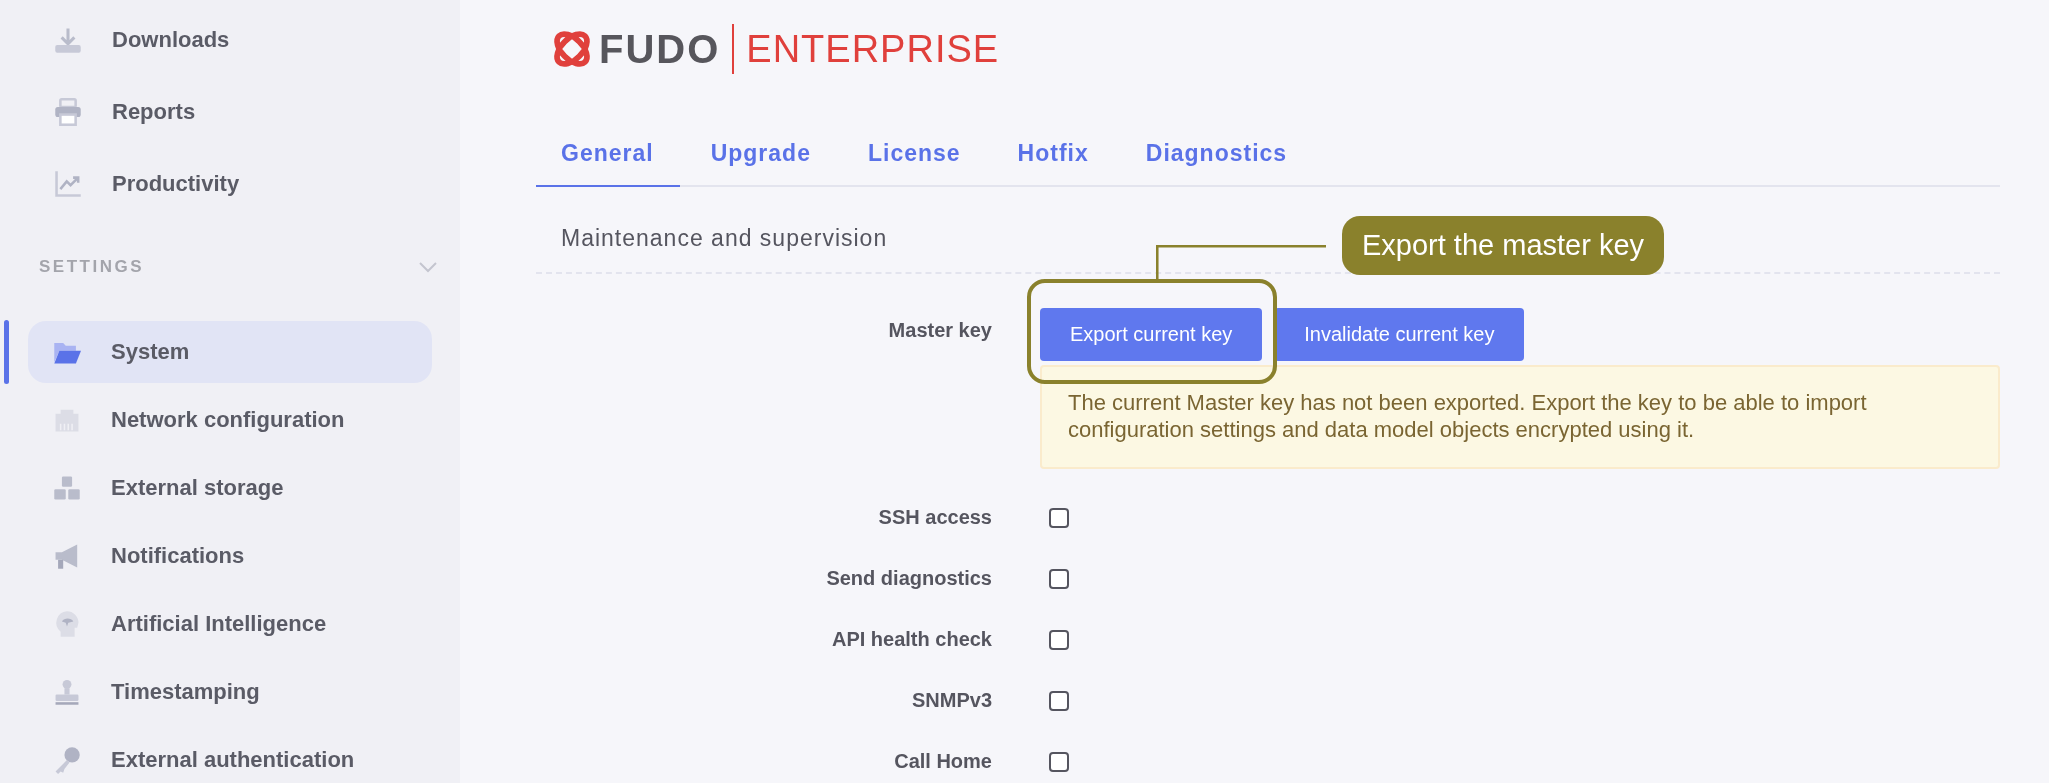 The width and height of the screenshot is (2049, 783). What do you see at coordinates (67, 692) in the screenshot?
I see `stamp-icon` at bounding box center [67, 692].